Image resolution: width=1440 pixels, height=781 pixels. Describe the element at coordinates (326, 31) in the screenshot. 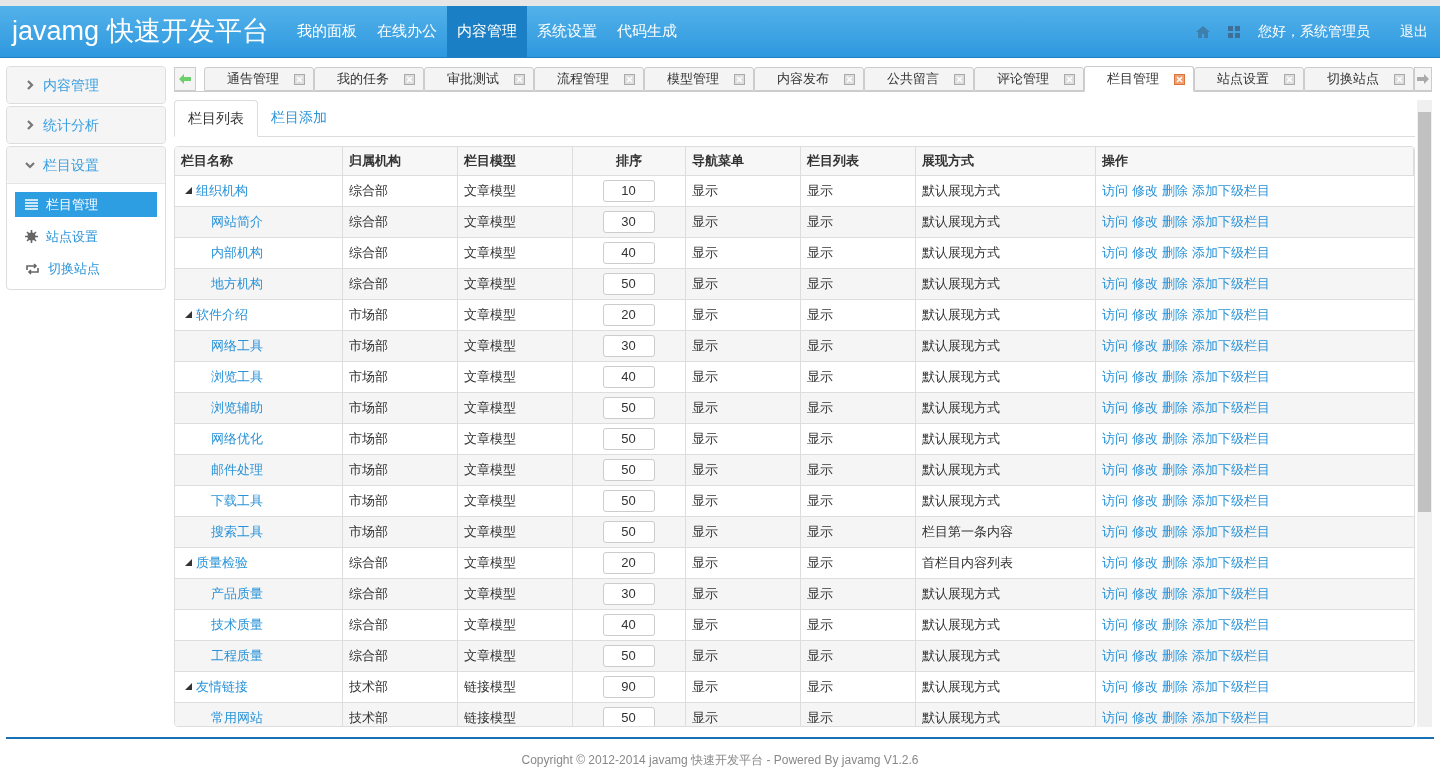

I see `nav-menu-item: 我的面板` at that location.